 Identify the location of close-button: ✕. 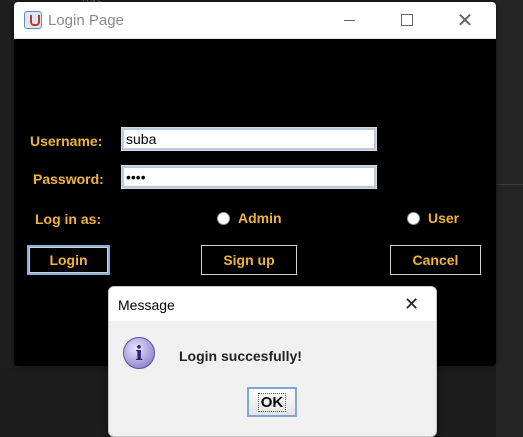
(465, 20).